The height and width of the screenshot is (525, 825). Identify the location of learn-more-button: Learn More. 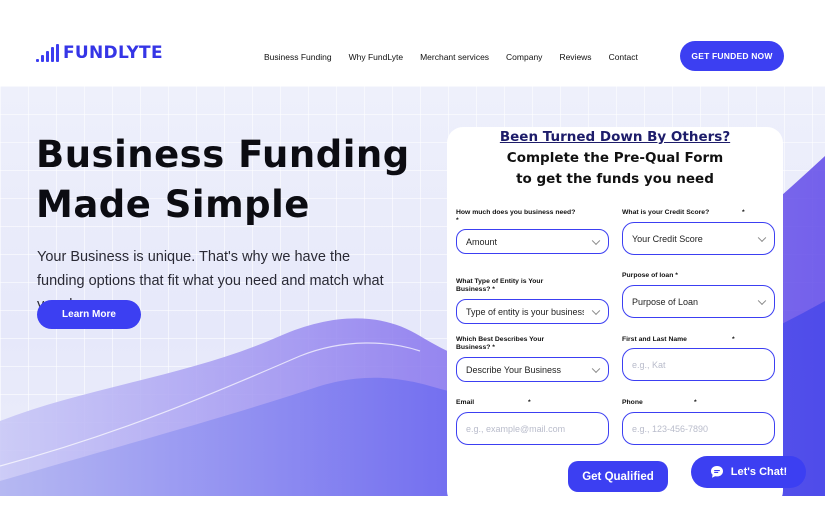
(89, 314).